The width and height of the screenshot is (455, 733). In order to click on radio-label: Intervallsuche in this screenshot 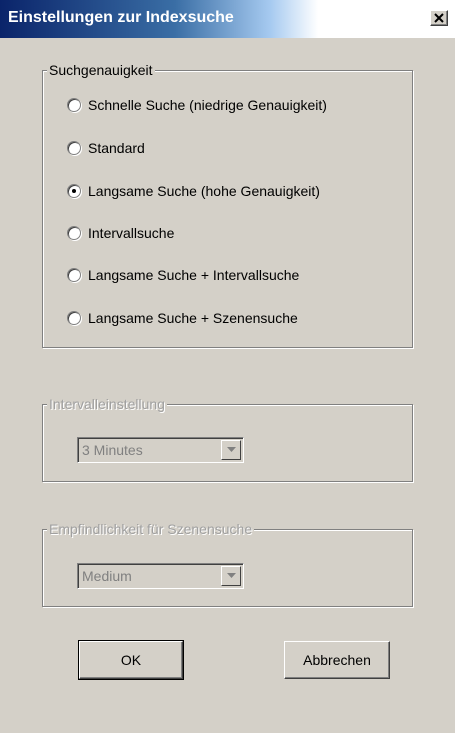, I will do `click(131, 233)`.